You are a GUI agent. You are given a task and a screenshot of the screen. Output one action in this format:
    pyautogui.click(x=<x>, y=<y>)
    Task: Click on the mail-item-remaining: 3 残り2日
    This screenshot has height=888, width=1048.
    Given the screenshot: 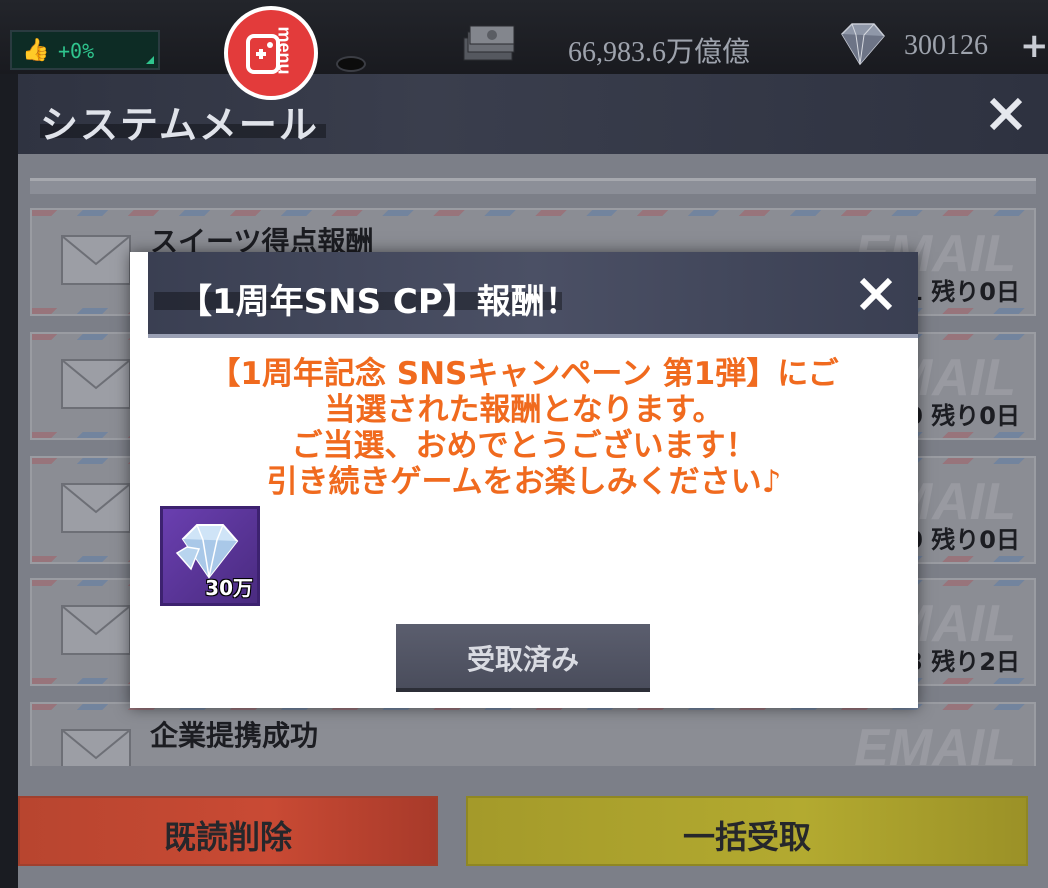 What is the action you would take?
    pyautogui.click(x=963, y=662)
    